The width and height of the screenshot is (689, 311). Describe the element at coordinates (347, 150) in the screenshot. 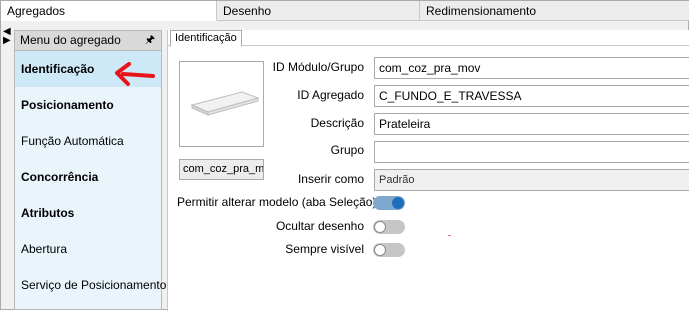

I see `grupo-label: Grupo` at that location.